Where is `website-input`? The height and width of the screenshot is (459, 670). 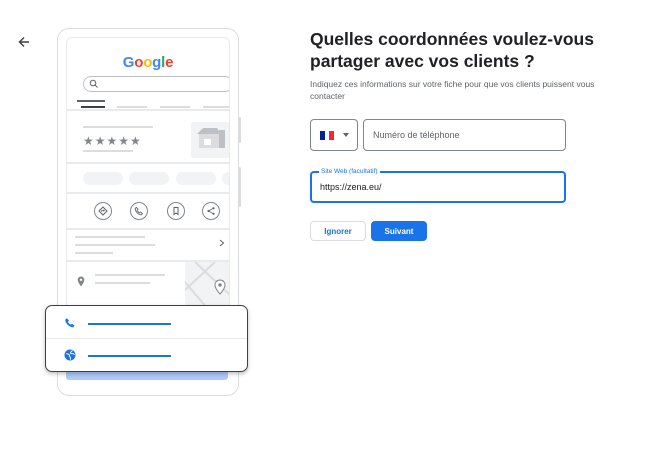
website-input is located at coordinates (438, 187).